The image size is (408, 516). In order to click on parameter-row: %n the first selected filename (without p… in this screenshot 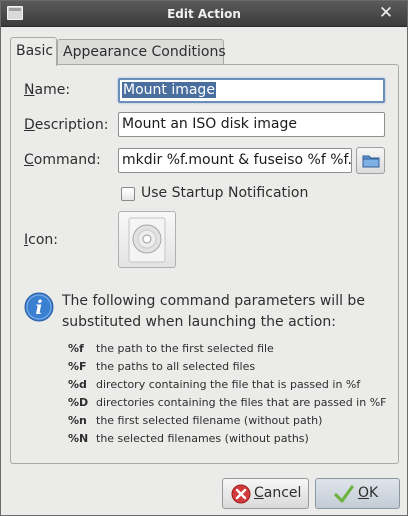, I will do `click(227, 421)`.